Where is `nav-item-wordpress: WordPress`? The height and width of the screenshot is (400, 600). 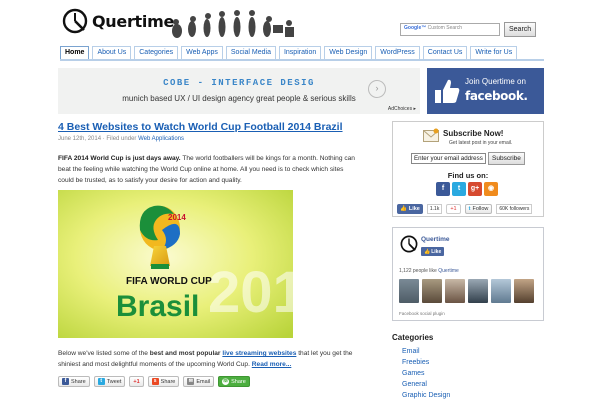 nav-item-wordpress: WordPress is located at coordinates (397, 52).